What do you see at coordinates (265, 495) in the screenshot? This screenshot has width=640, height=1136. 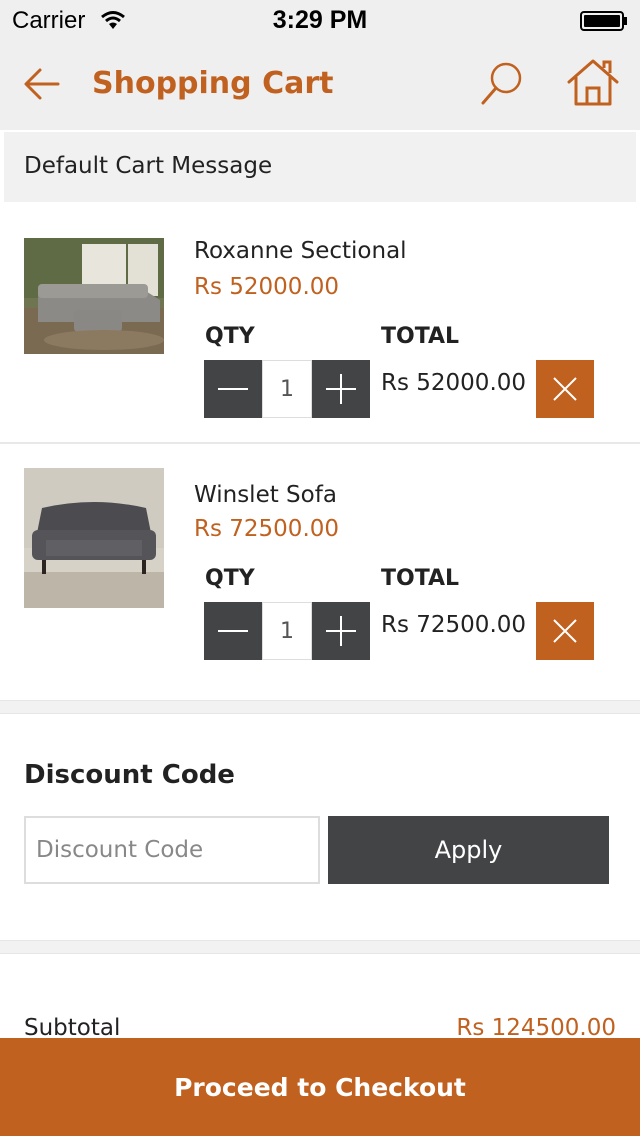 I see `product-name: Winslet Sofa` at bounding box center [265, 495].